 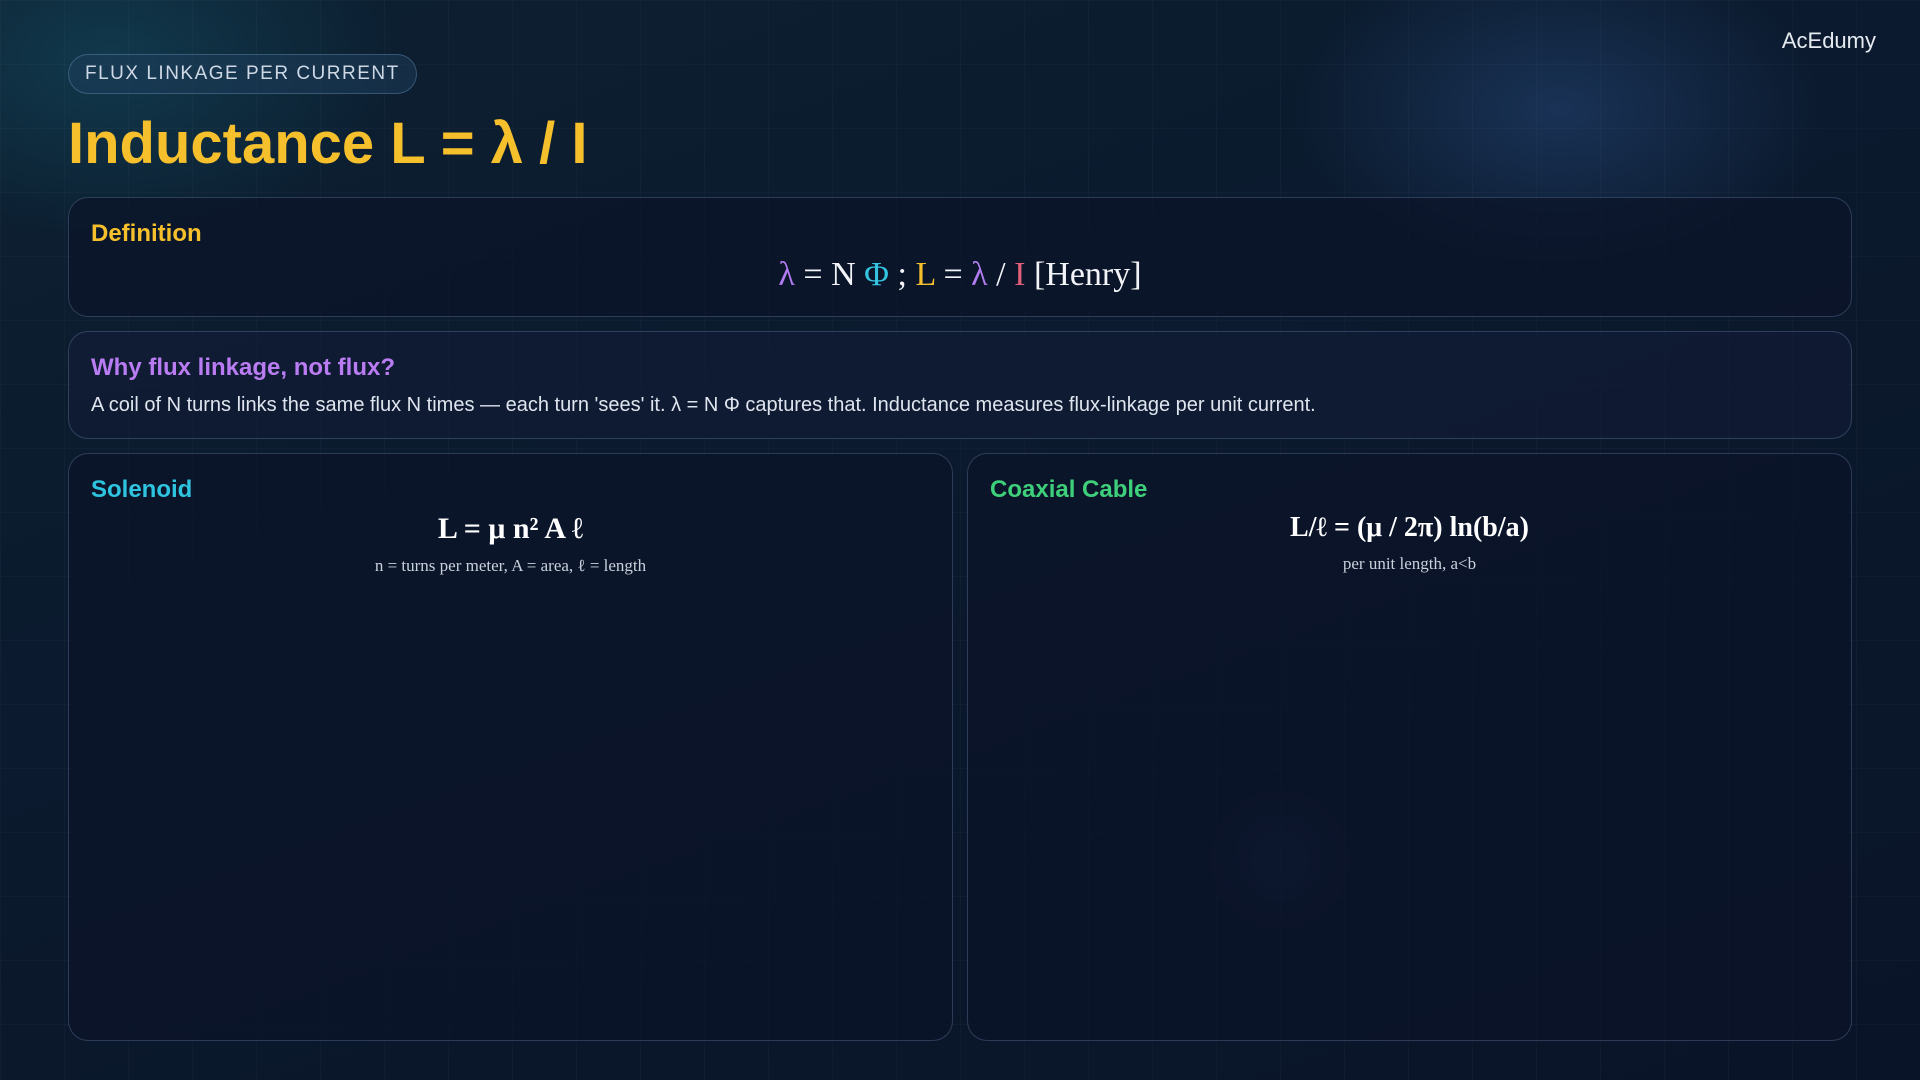 I want to click on eq-lambda: λ, so click(x=786, y=274).